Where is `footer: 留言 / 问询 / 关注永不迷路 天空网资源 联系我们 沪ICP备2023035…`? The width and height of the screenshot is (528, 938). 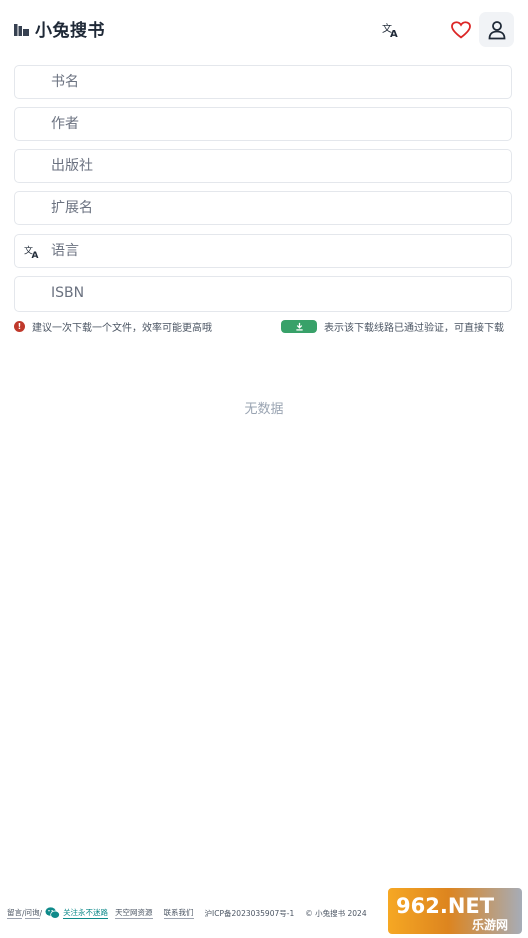
footer: 留言 / 问询 / 关注永不迷路 天空网资源 联系我们 沪ICP备2023035… is located at coordinates (187, 913).